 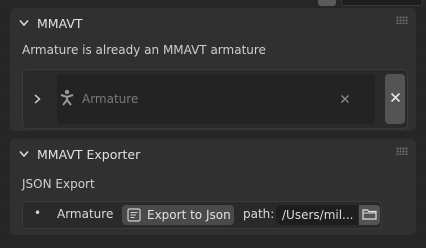 What do you see at coordinates (213, 154) in the screenshot?
I see `exporter-panel-header: MMAVT Exporter` at bounding box center [213, 154].